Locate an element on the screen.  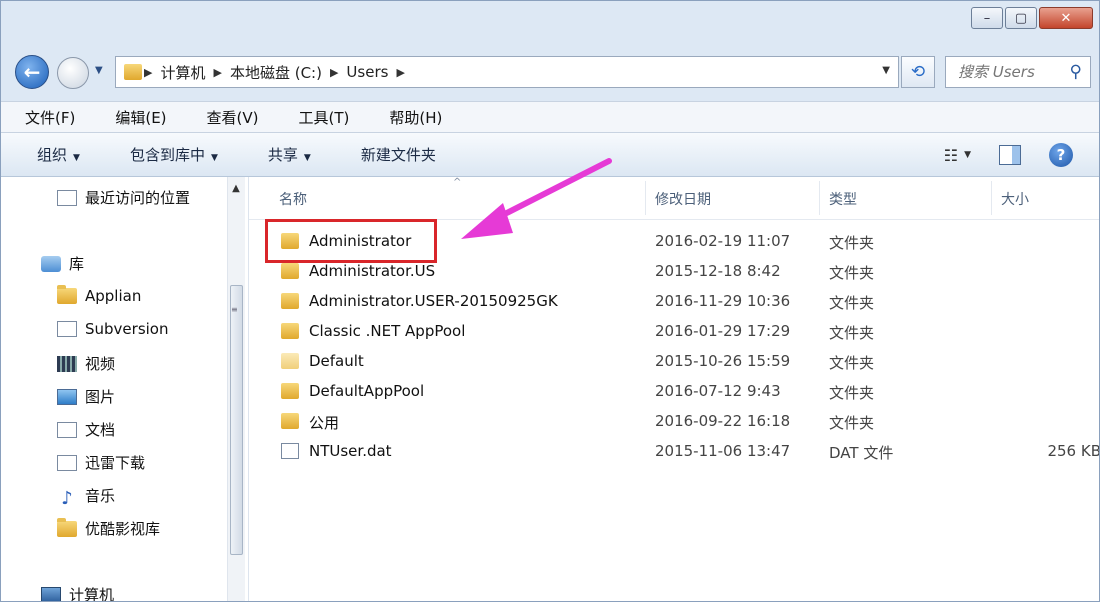
address-dropdown-icon: ▼ is located at coordinates (886, 70).